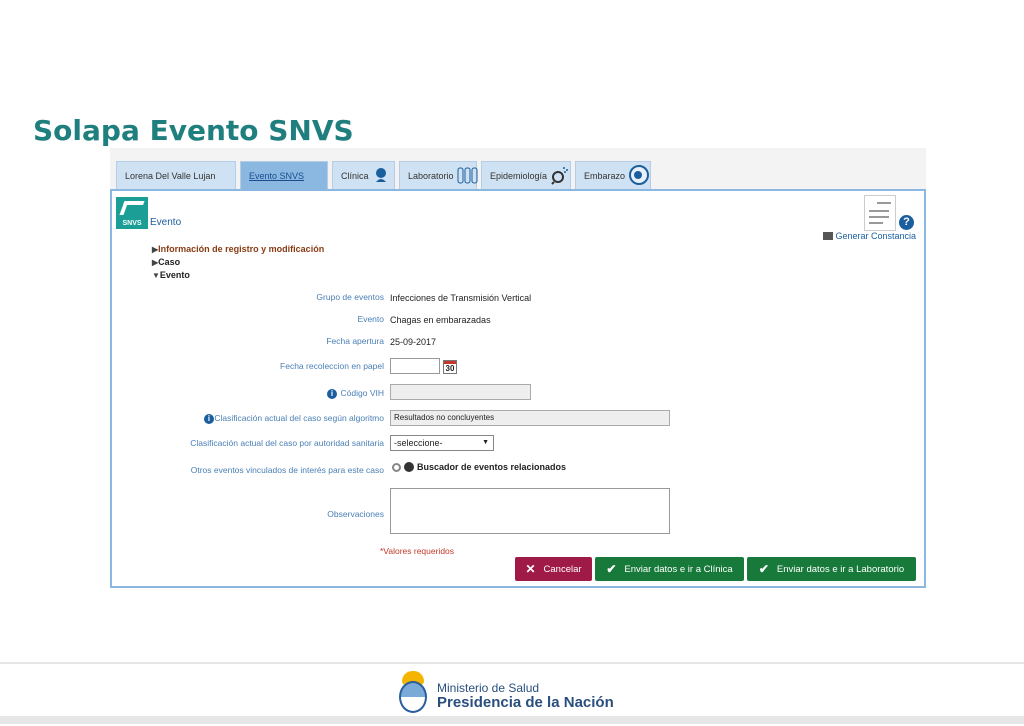 The width and height of the screenshot is (1024, 726). Describe the element at coordinates (450, 367) in the screenshot. I see `calendar-icon: 30` at that location.